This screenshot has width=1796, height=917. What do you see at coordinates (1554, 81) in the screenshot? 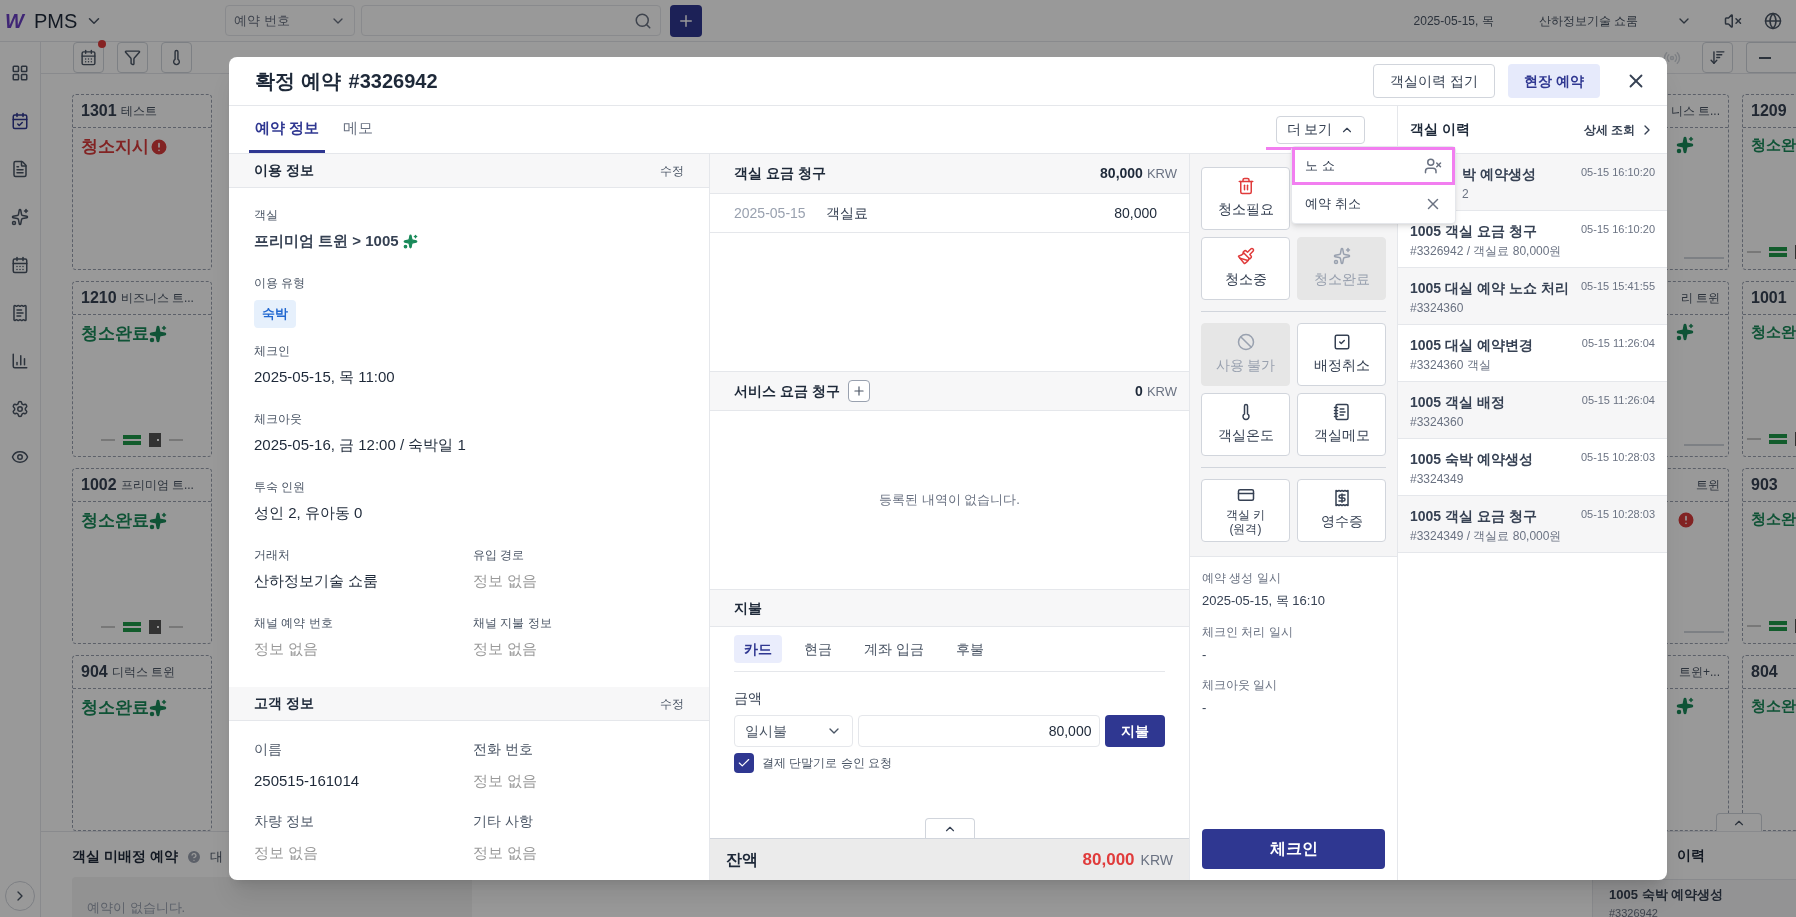
I see `header-button: 현장 예약` at bounding box center [1554, 81].